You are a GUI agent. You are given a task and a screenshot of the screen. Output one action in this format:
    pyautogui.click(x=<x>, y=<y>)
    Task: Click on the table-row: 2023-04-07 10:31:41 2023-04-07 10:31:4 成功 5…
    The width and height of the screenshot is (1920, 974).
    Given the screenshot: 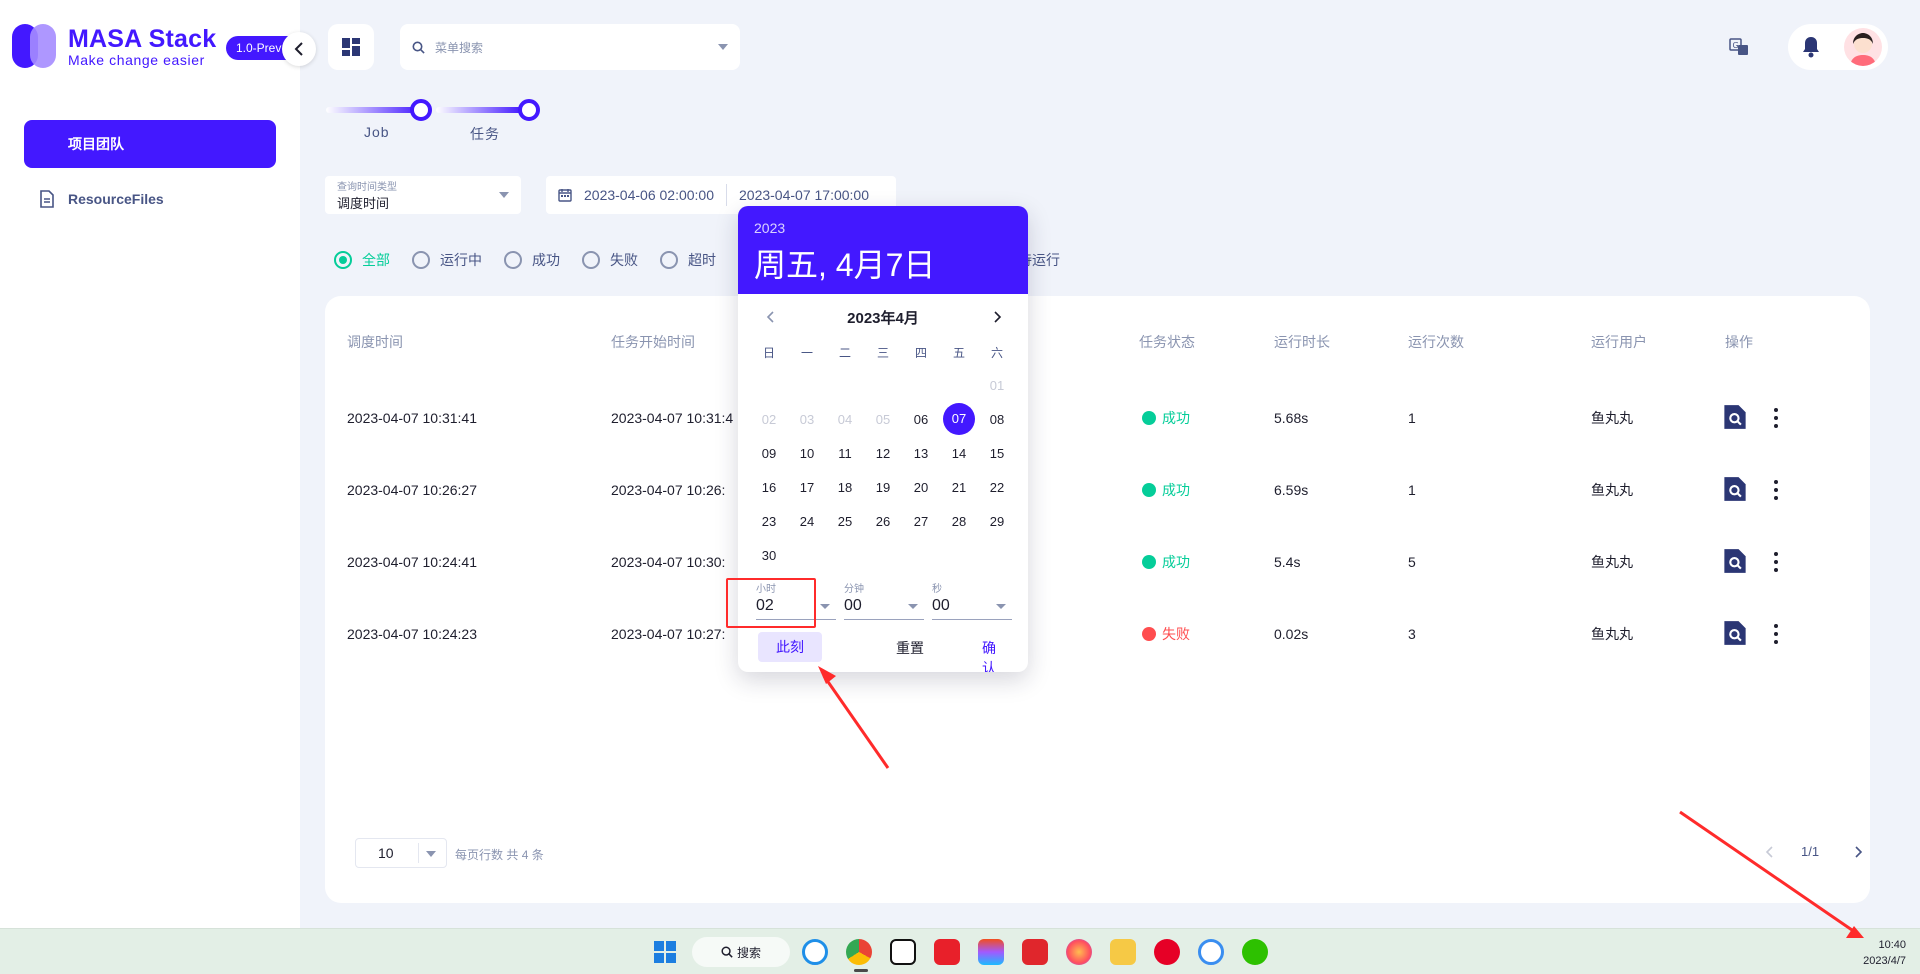 What is the action you would take?
    pyautogui.click(x=1097, y=436)
    